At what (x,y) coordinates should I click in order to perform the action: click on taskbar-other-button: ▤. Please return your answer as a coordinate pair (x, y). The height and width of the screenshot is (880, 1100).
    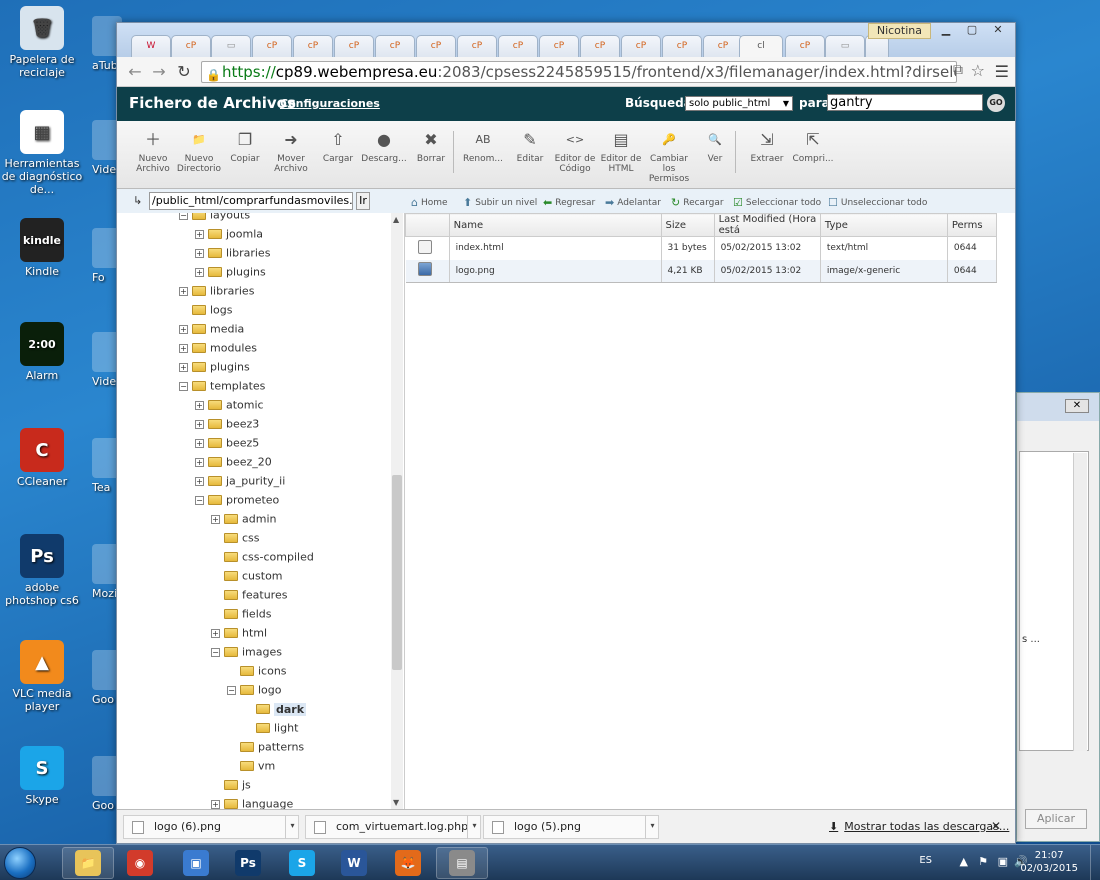
    Looking at the image, I should click on (462, 863).